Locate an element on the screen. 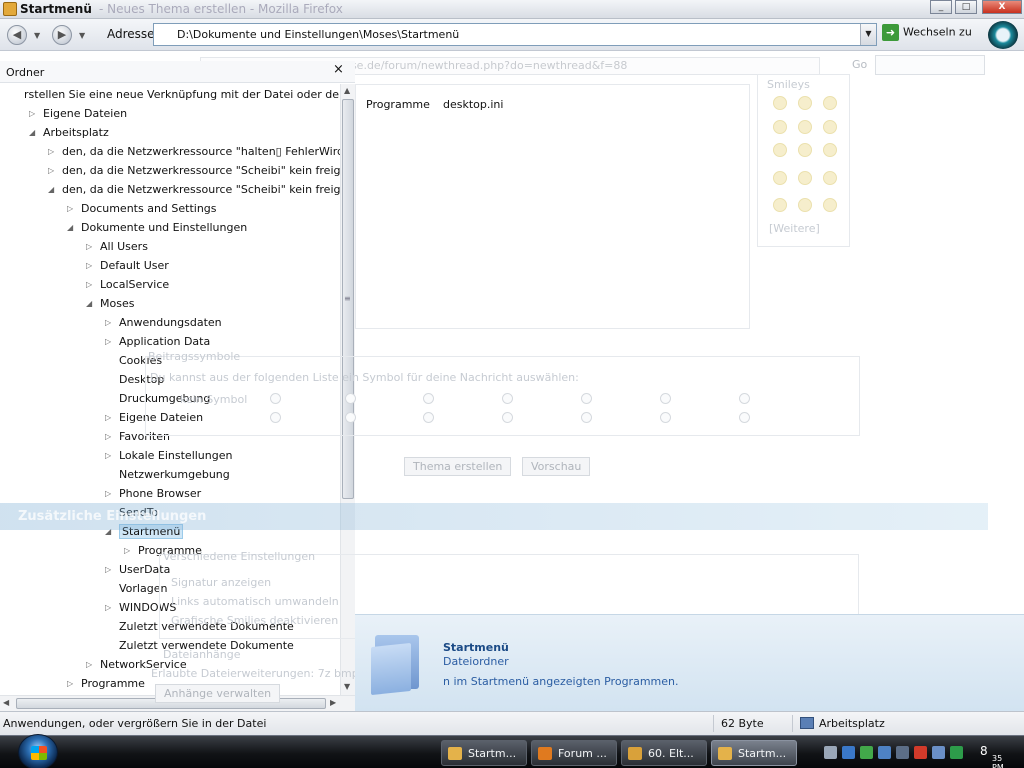  minimize-button: _ is located at coordinates (941, 7).